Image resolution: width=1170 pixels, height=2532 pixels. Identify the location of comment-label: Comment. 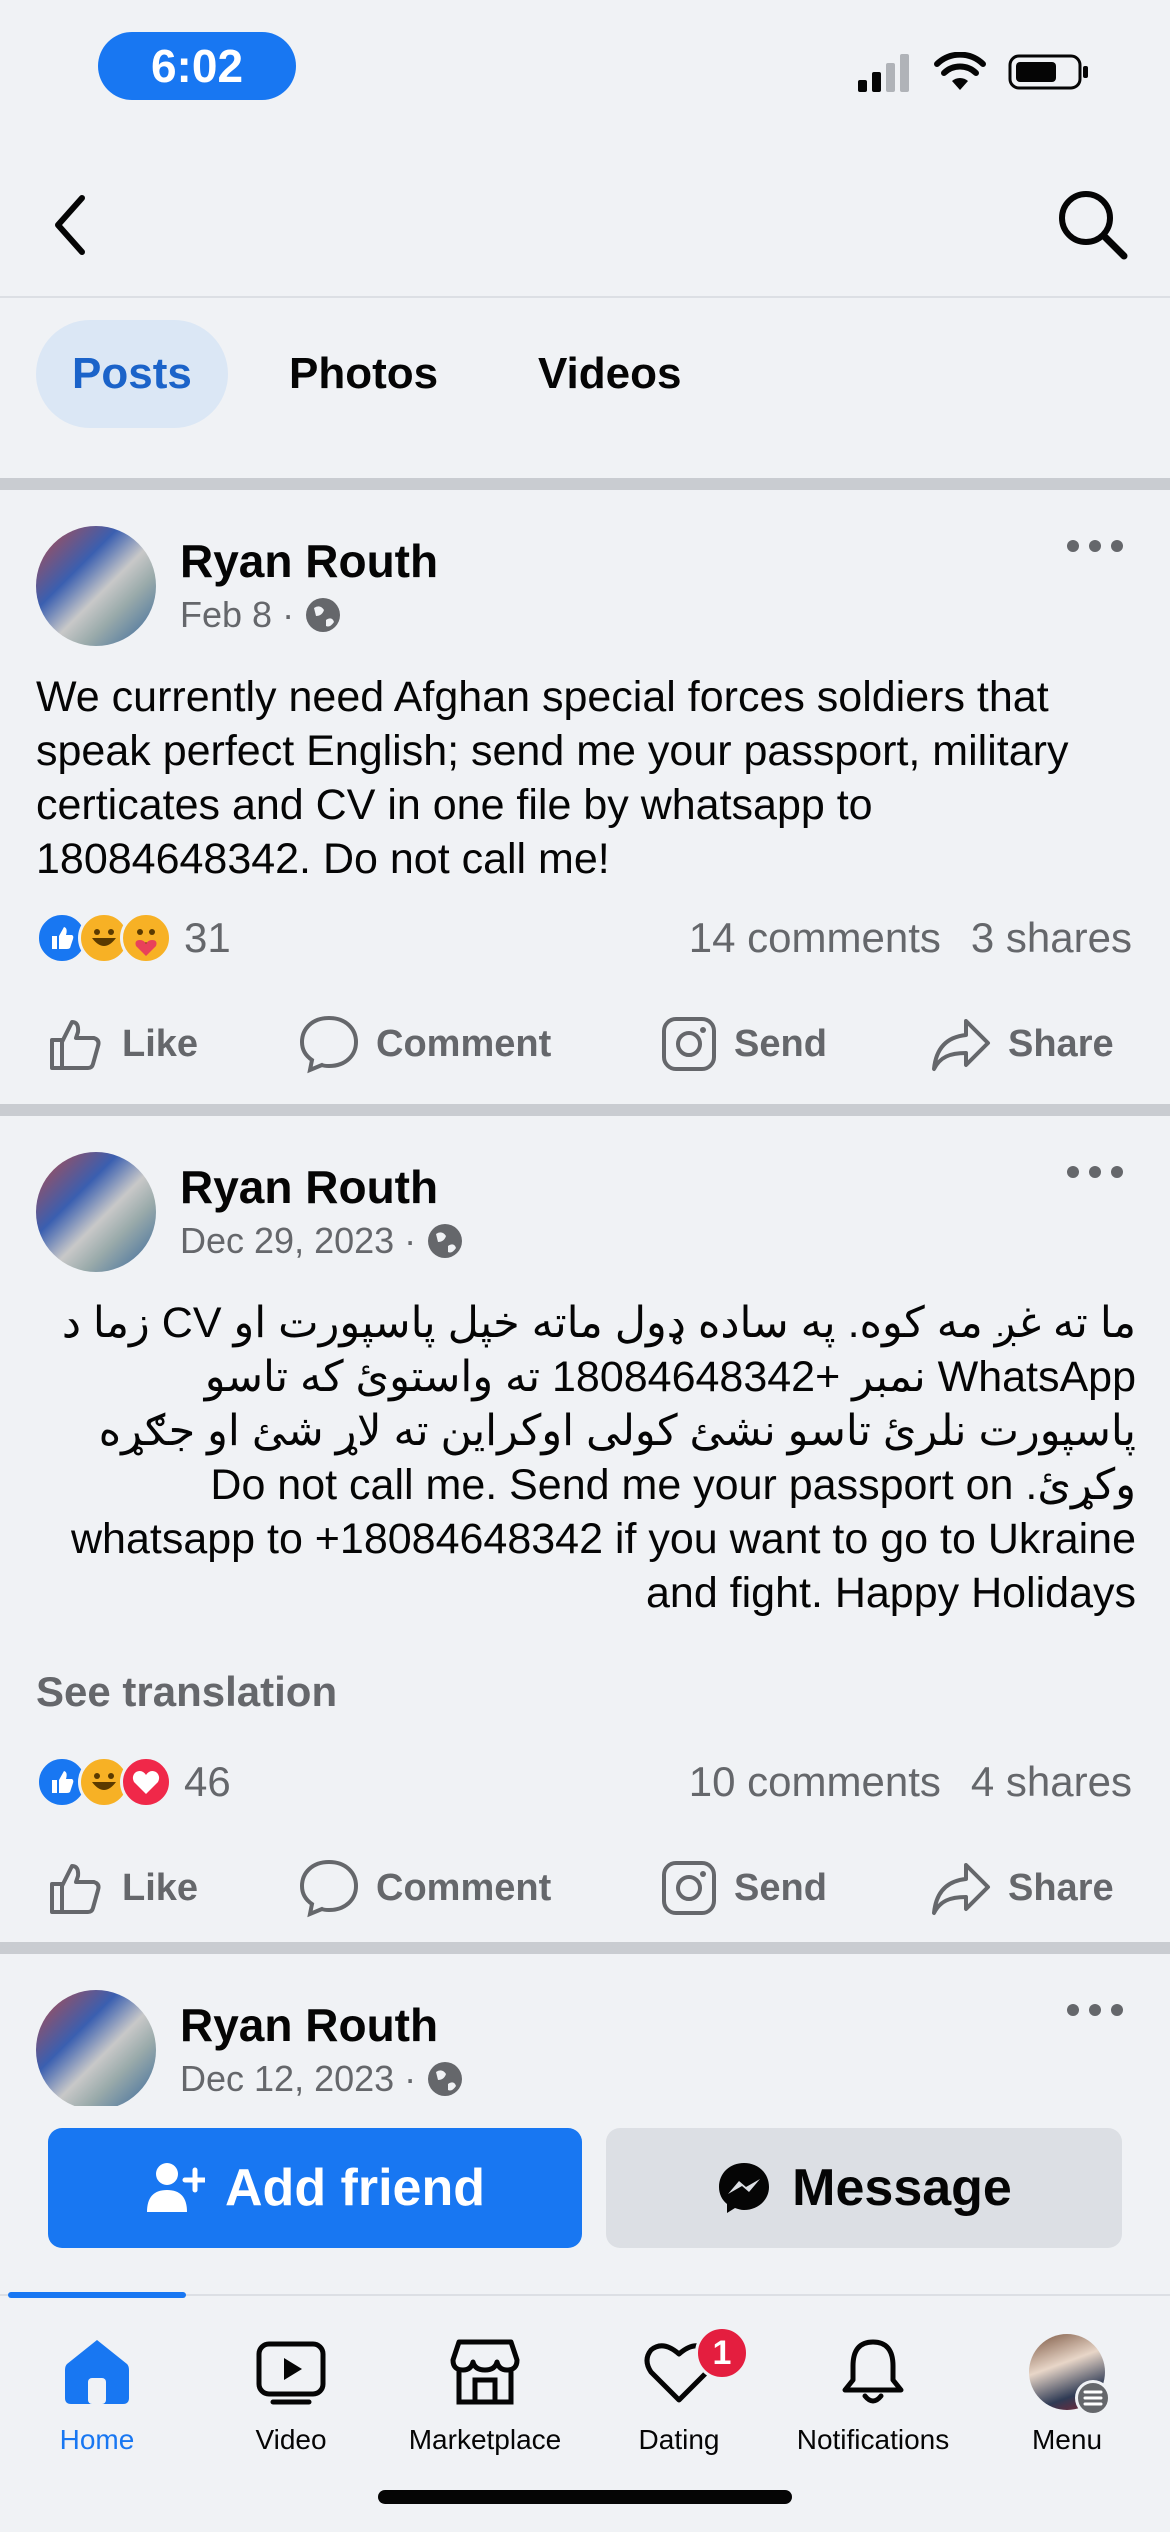
(464, 1887).